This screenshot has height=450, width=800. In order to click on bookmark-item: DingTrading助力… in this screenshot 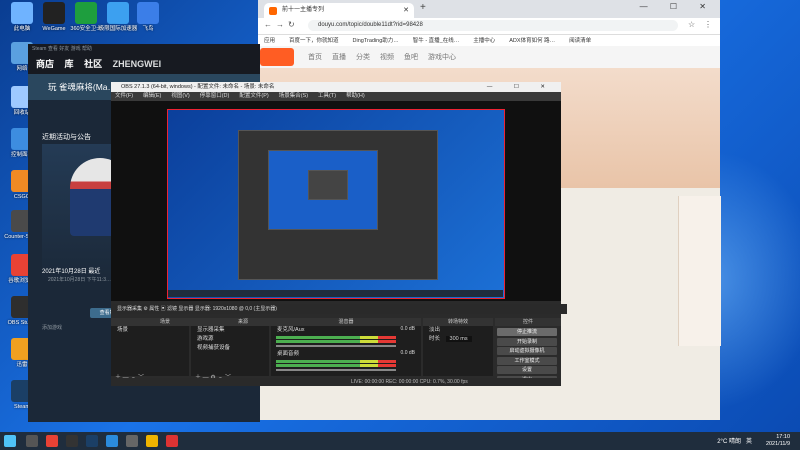, I will do `click(376, 41)`.